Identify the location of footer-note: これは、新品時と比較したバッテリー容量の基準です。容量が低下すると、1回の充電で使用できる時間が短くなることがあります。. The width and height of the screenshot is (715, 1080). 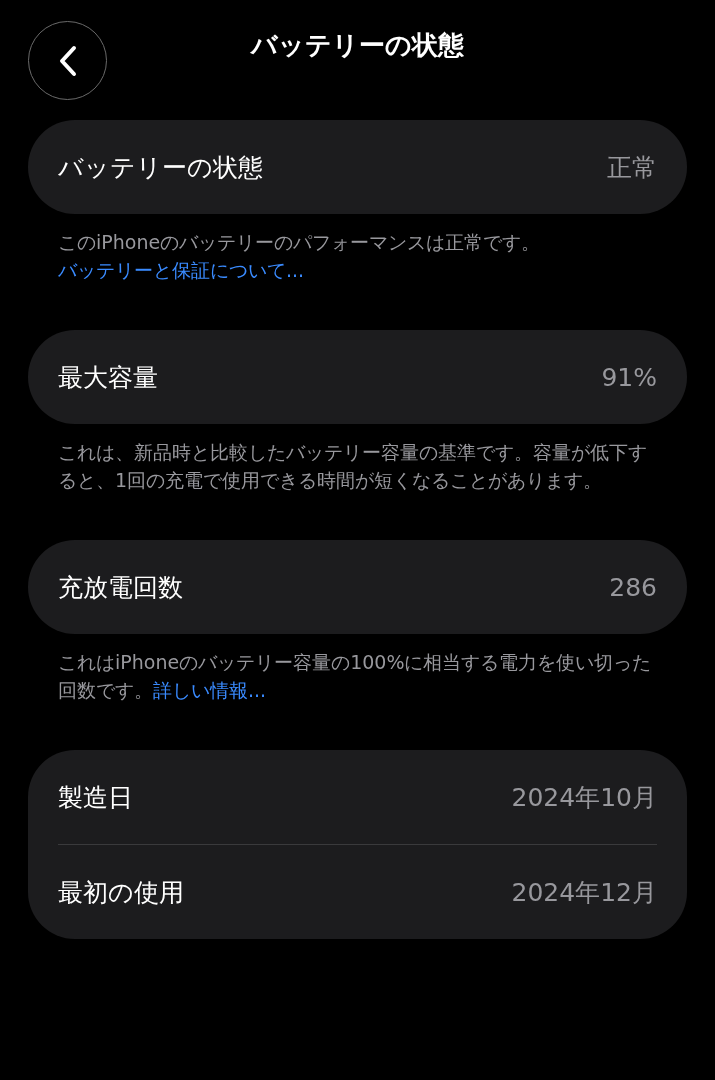
(352, 466).